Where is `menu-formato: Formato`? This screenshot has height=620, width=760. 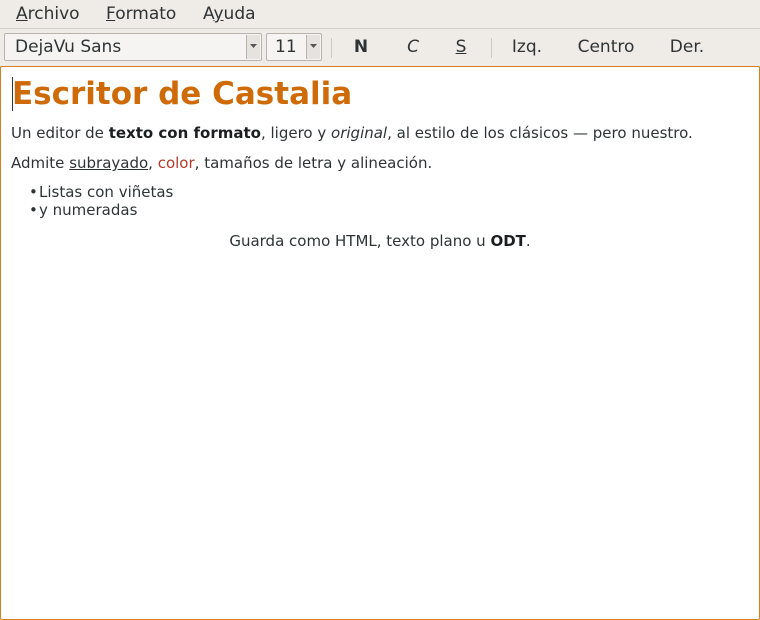 menu-formato: Formato is located at coordinates (141, 14).